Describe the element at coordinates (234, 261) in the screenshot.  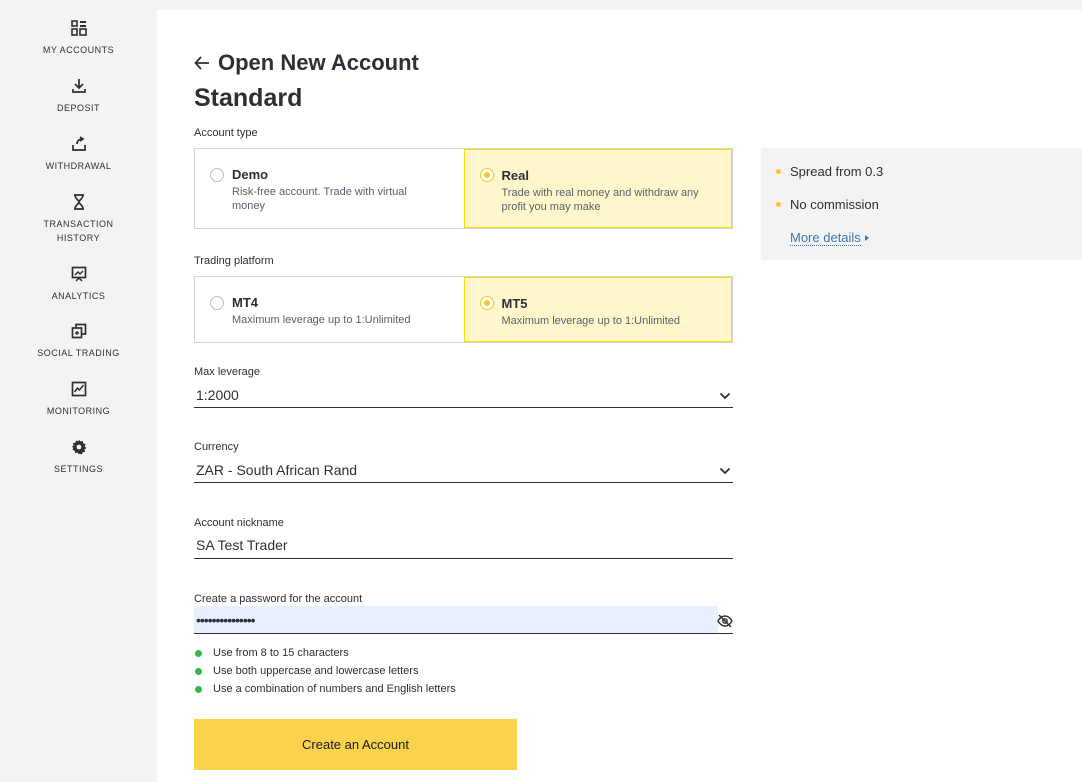
I see `trading-platform-label: Trading platform` at that location.